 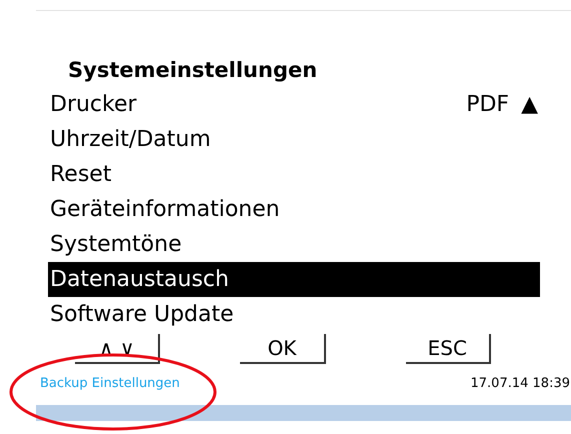 What do you see at coordinates (294, 174) in the screenshot?
I see `menu-item: Reset` at bounding box center [294, 174].